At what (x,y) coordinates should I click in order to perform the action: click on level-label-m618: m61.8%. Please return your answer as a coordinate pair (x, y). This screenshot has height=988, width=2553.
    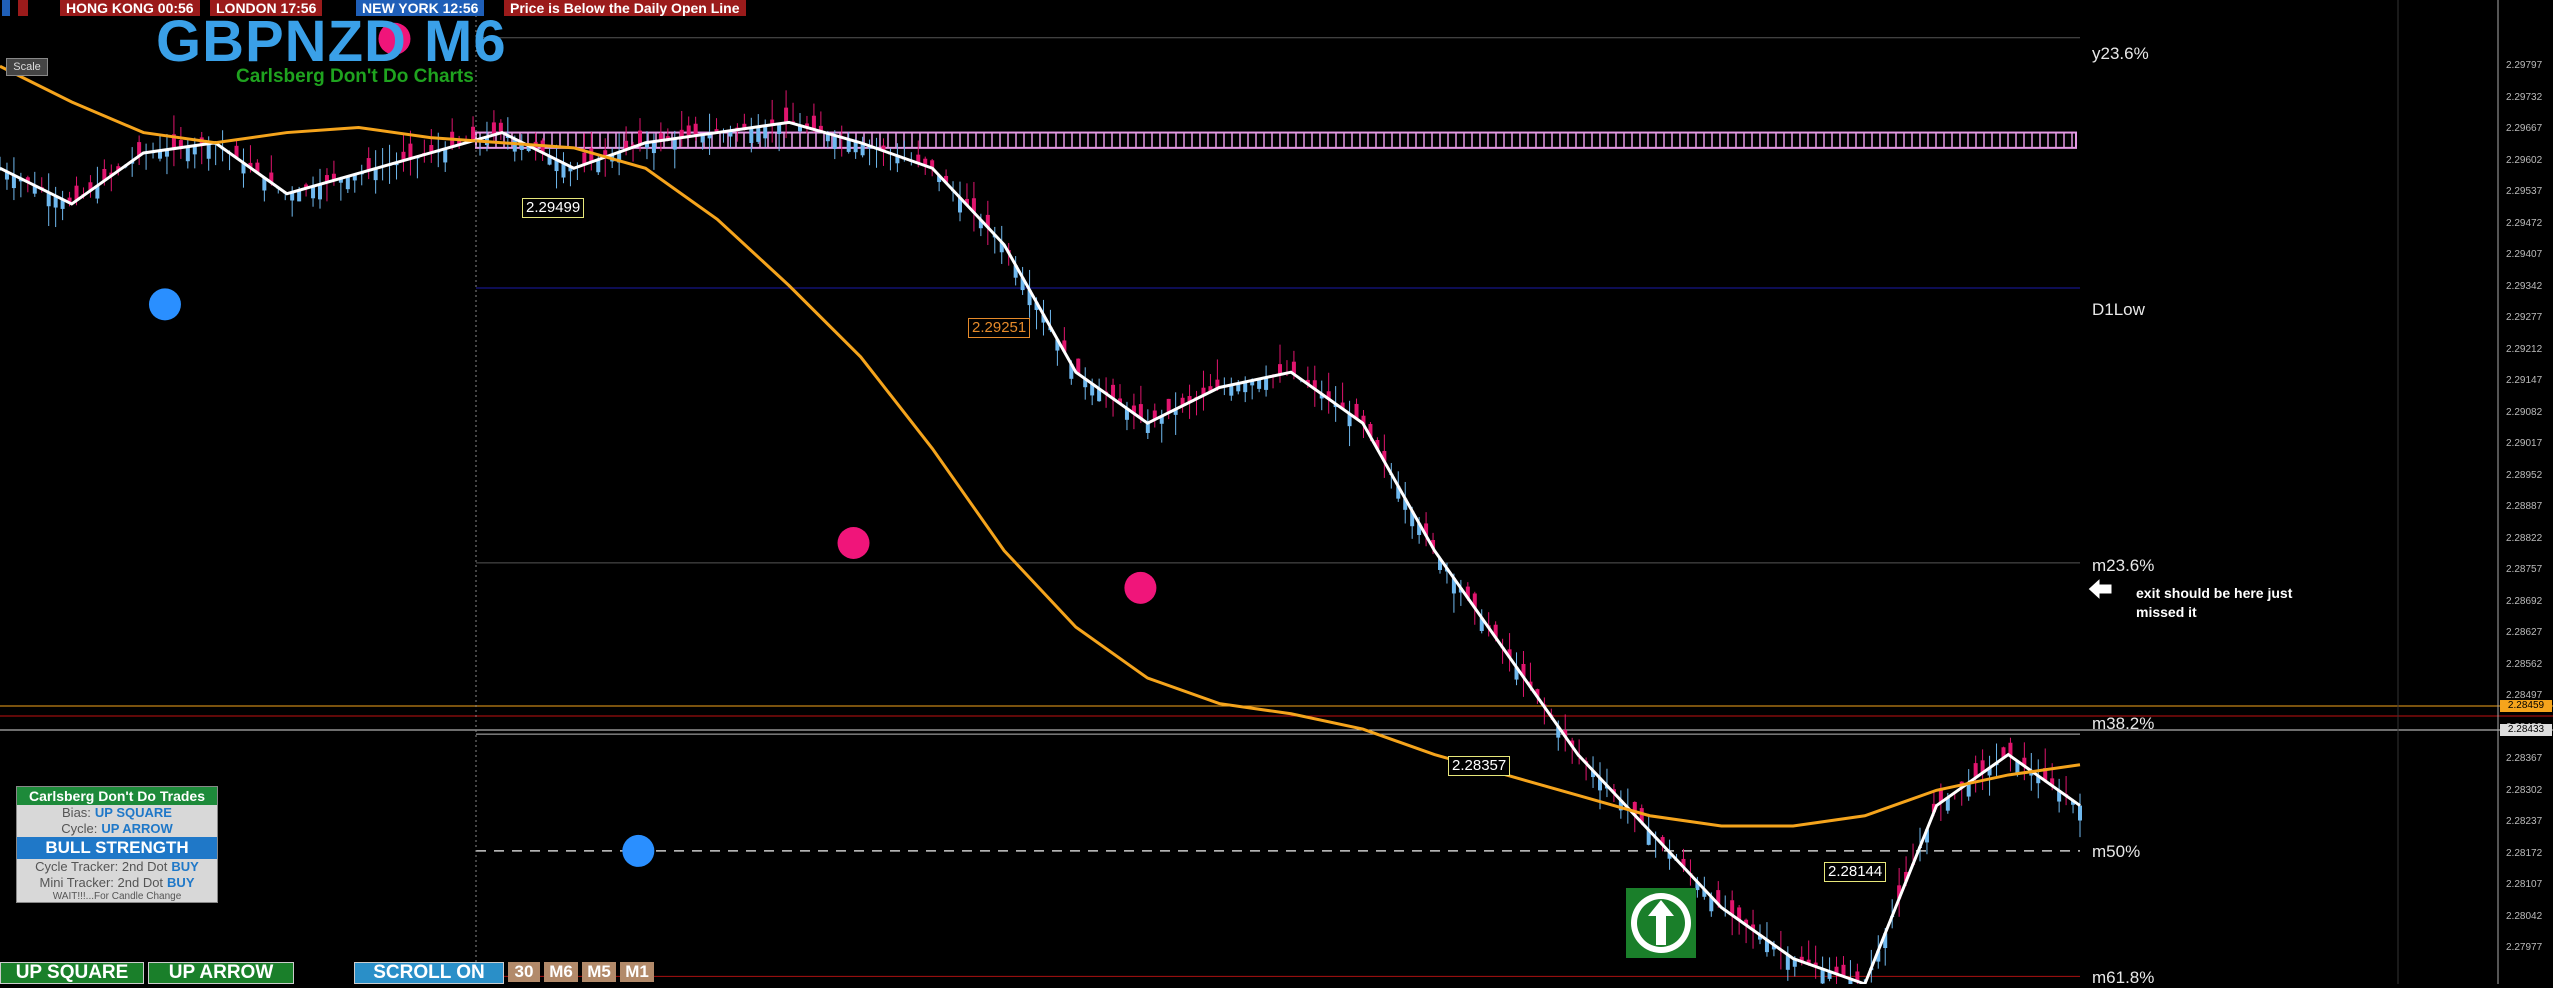
    Looking at the image, I should click on (2123, 978).